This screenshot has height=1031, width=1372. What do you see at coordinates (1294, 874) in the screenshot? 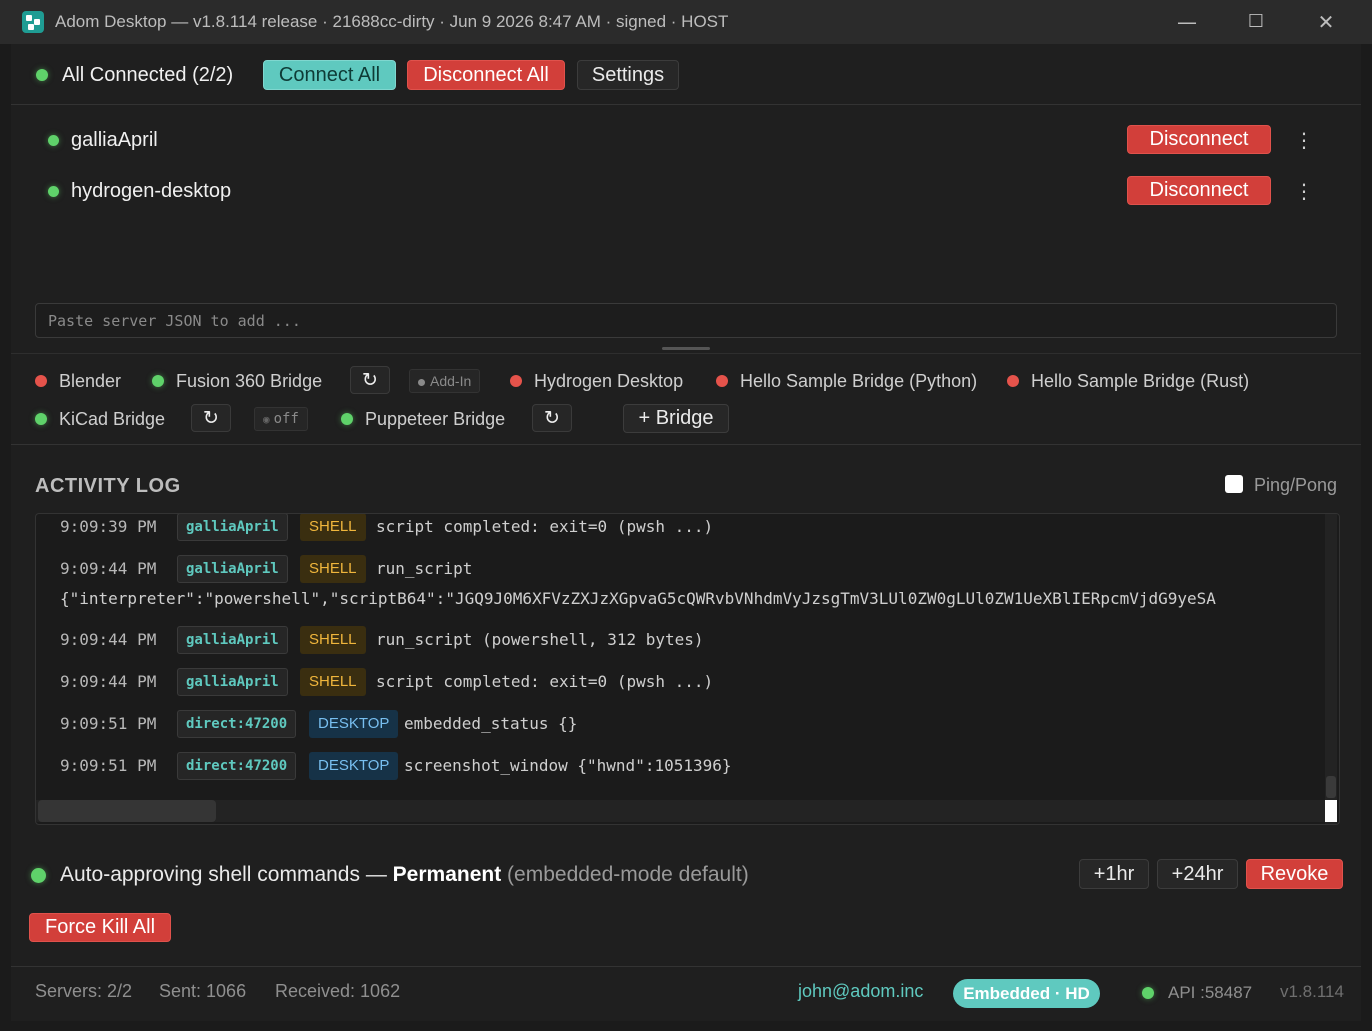
I see `revoke-button: Revoke` at bounding box center [1294, 874].